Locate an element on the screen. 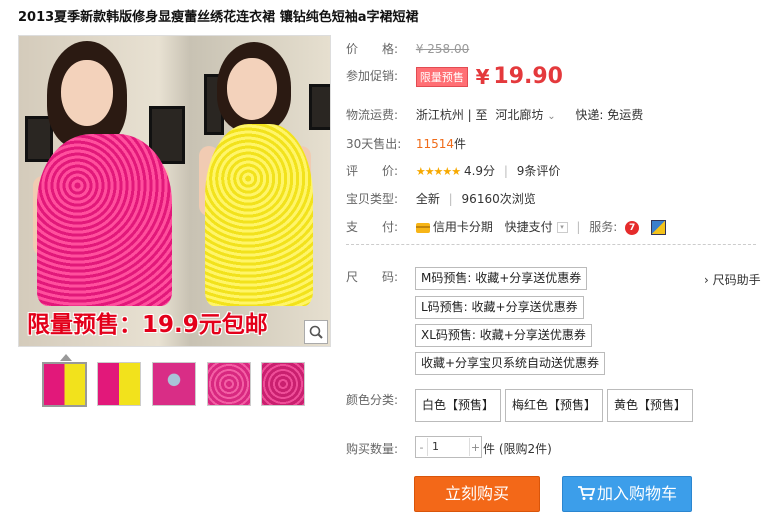 This screenshot has height=527, width=763. size-option-m: M码预售: 收藏+分享送优惠券 is located at coordinates (501, 278).